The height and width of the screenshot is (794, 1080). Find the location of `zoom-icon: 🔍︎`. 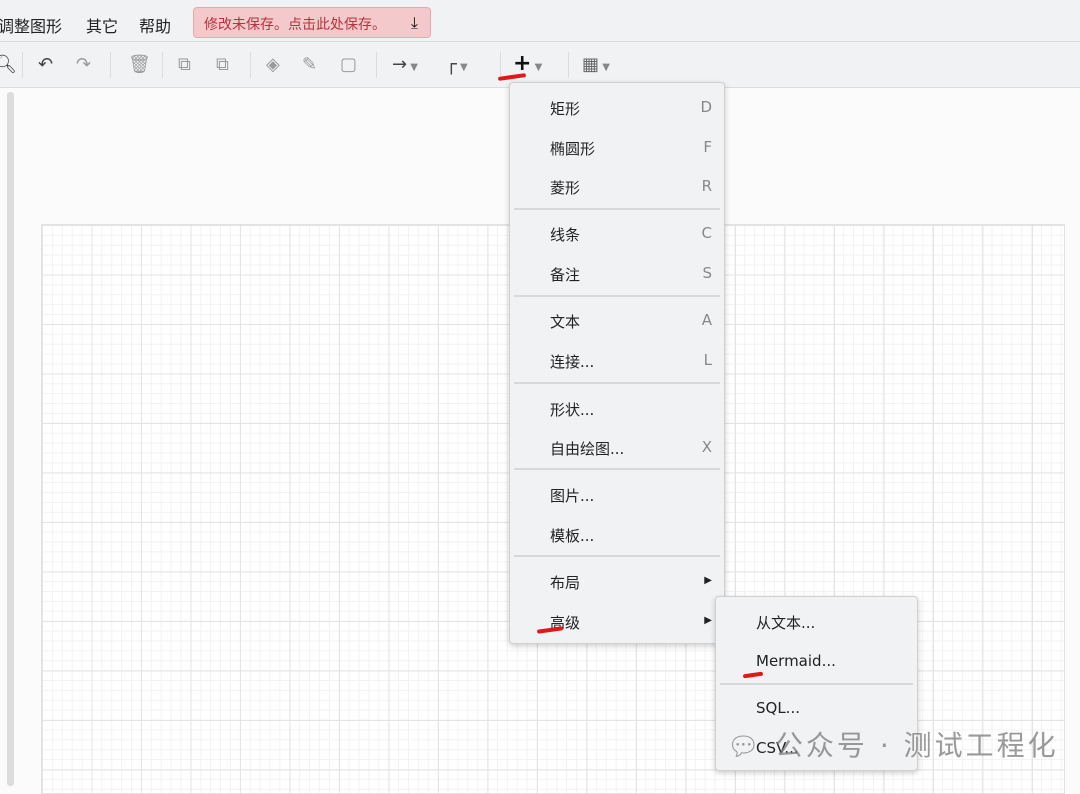

zoom-icon: 🔍︎ is located at coordinates (8, 64).